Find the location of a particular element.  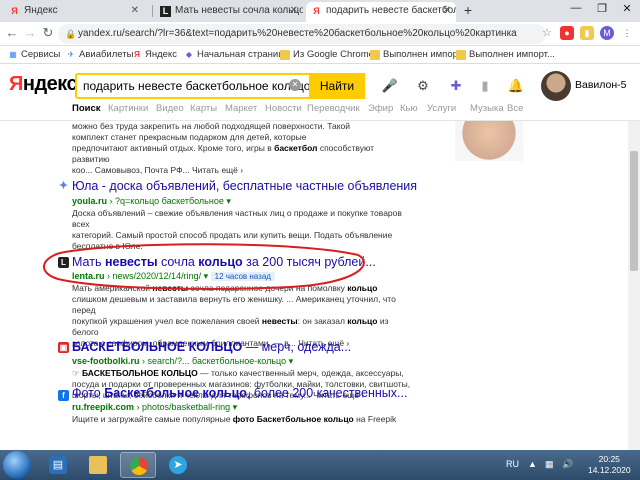

tab-translator: Переводчик is located at coordinates (333, 108).